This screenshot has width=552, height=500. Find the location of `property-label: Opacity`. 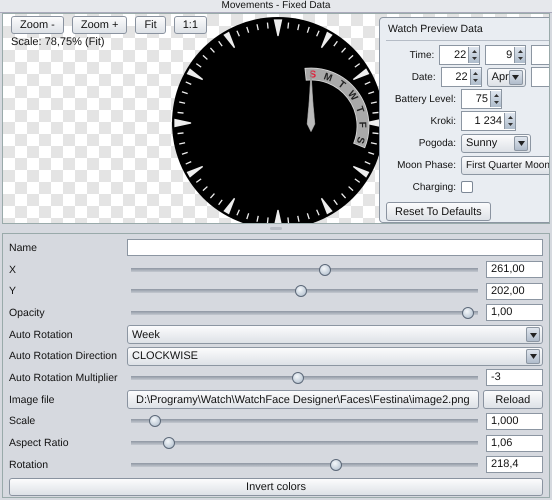

property-label: Opacity is located at coordinates (27, 312).